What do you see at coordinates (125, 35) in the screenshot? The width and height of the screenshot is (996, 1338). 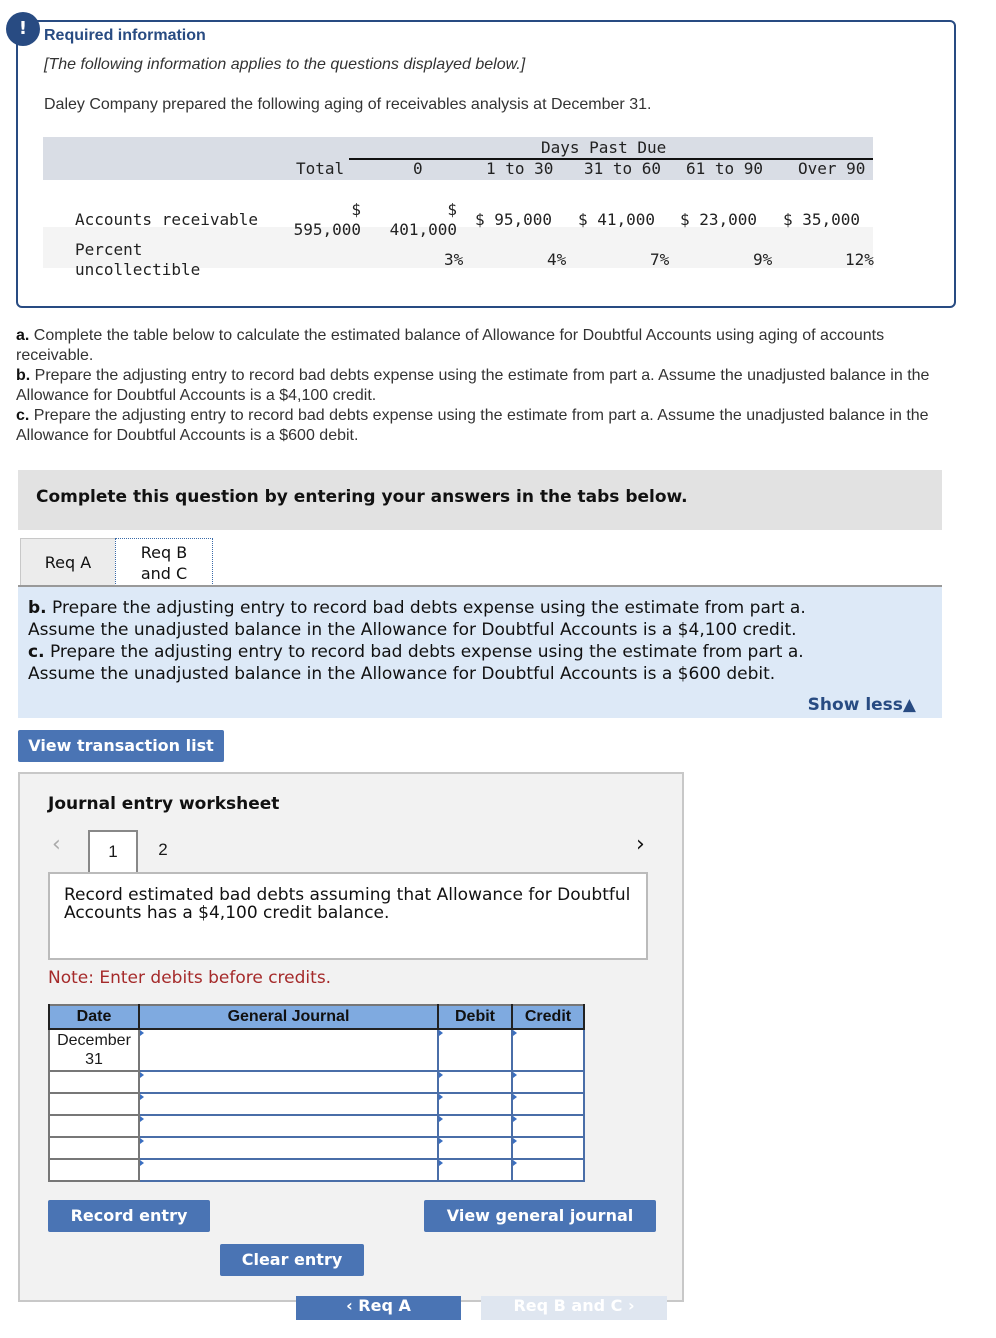 I see `required-info-title: Required information` at bounding box center [125, 35].